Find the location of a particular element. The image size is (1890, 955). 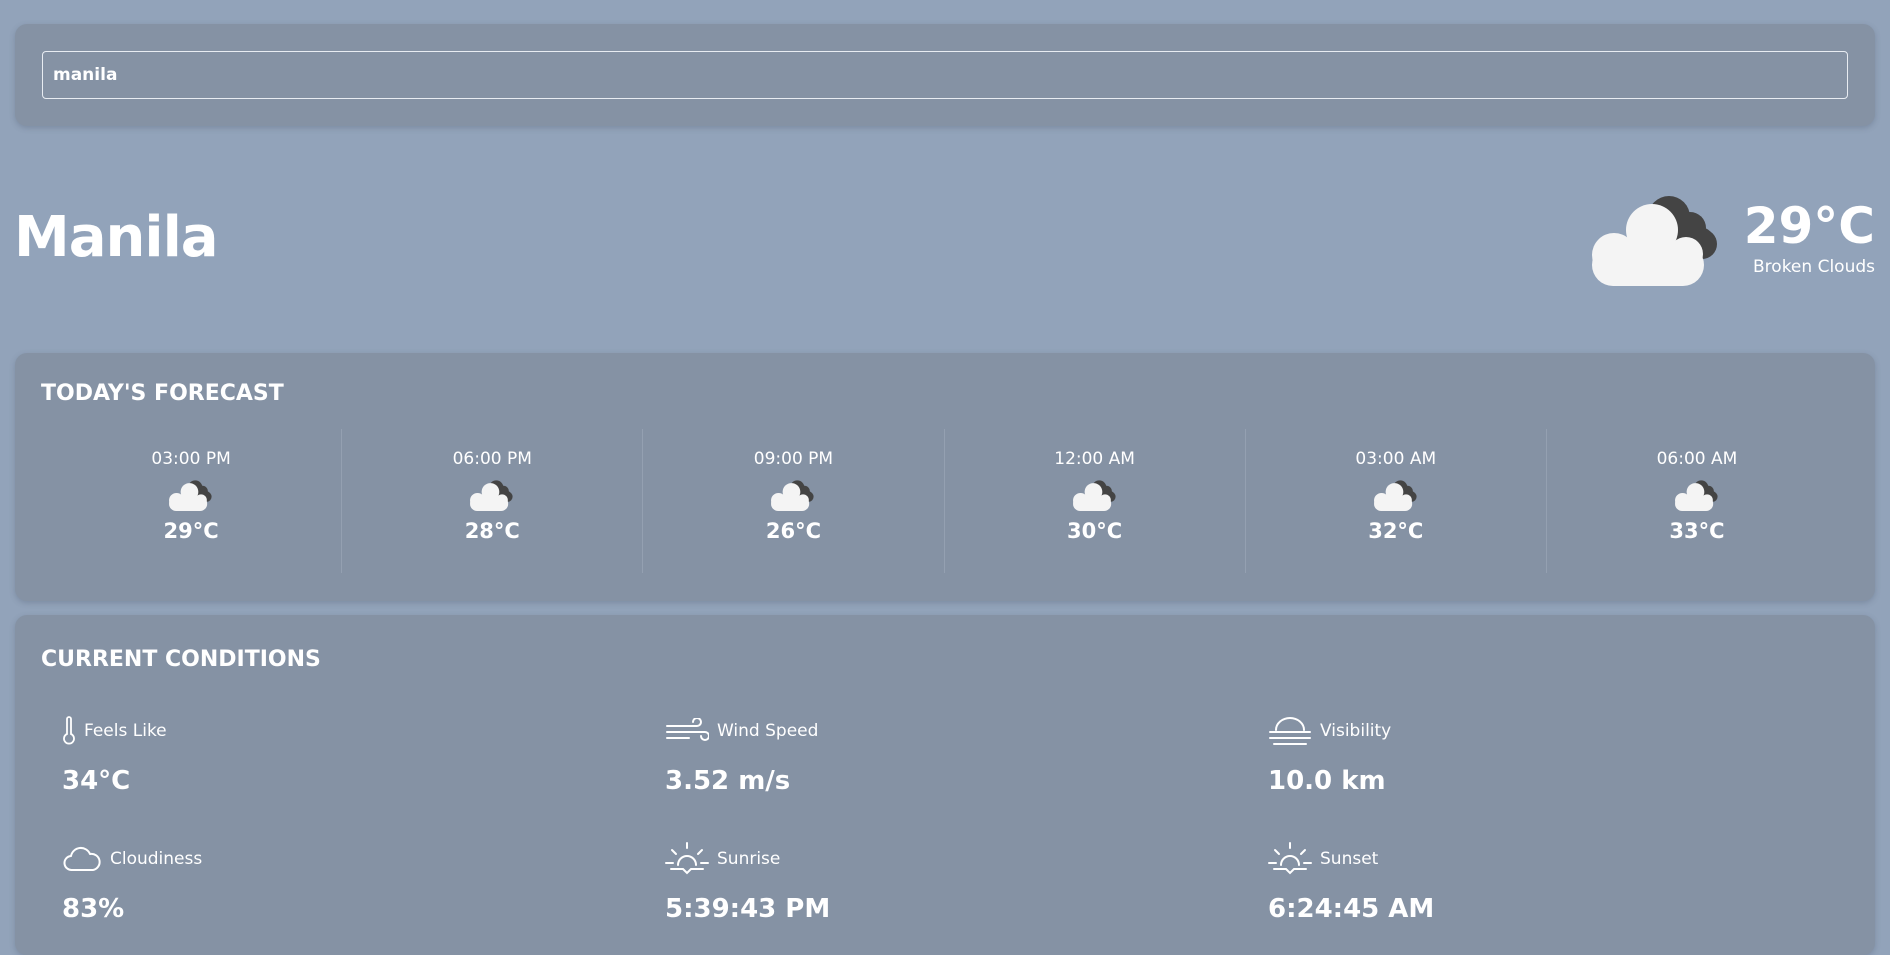

forecast-item: 09:00 PM 26°C is located at coordinates (794, 501).